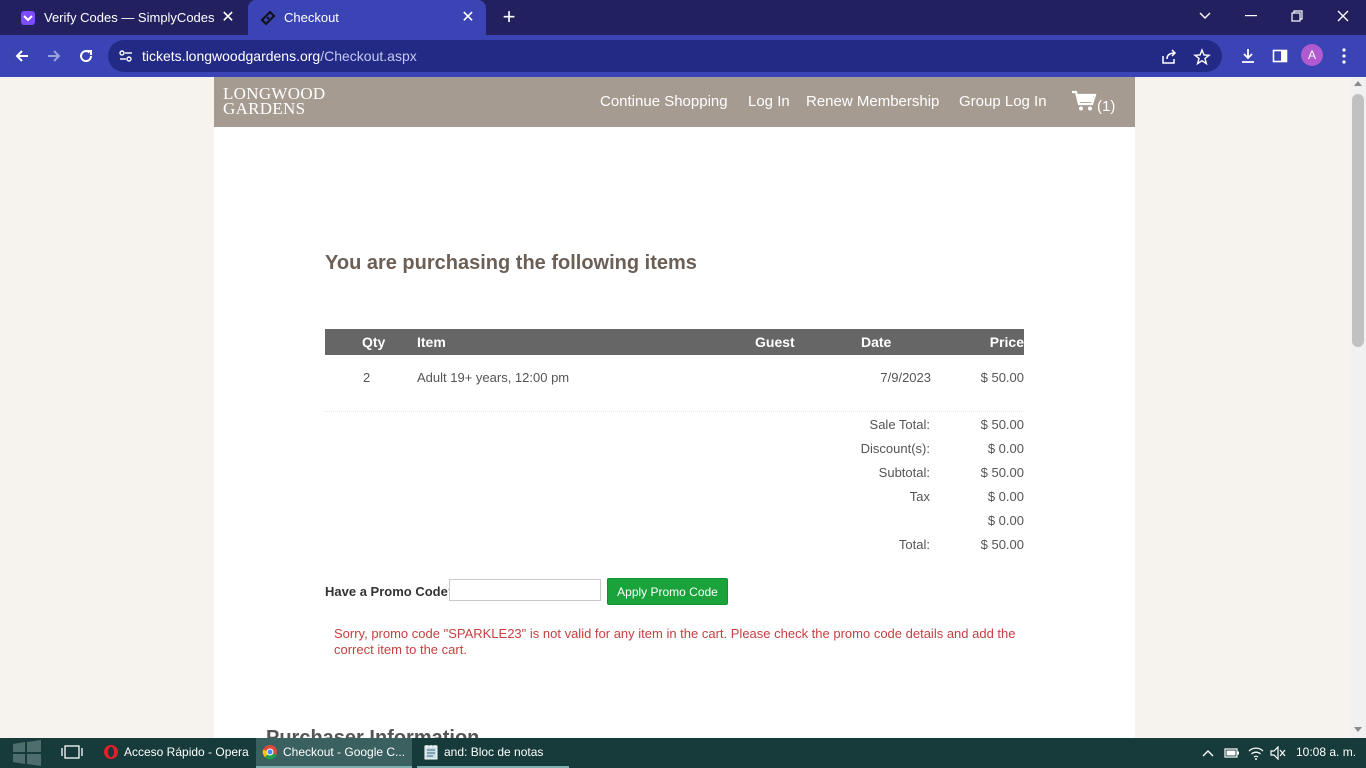  What do you see at coordinates (126, 56) in the screenshot?
I see `site-info-icon` at bounding box center [126, 56].